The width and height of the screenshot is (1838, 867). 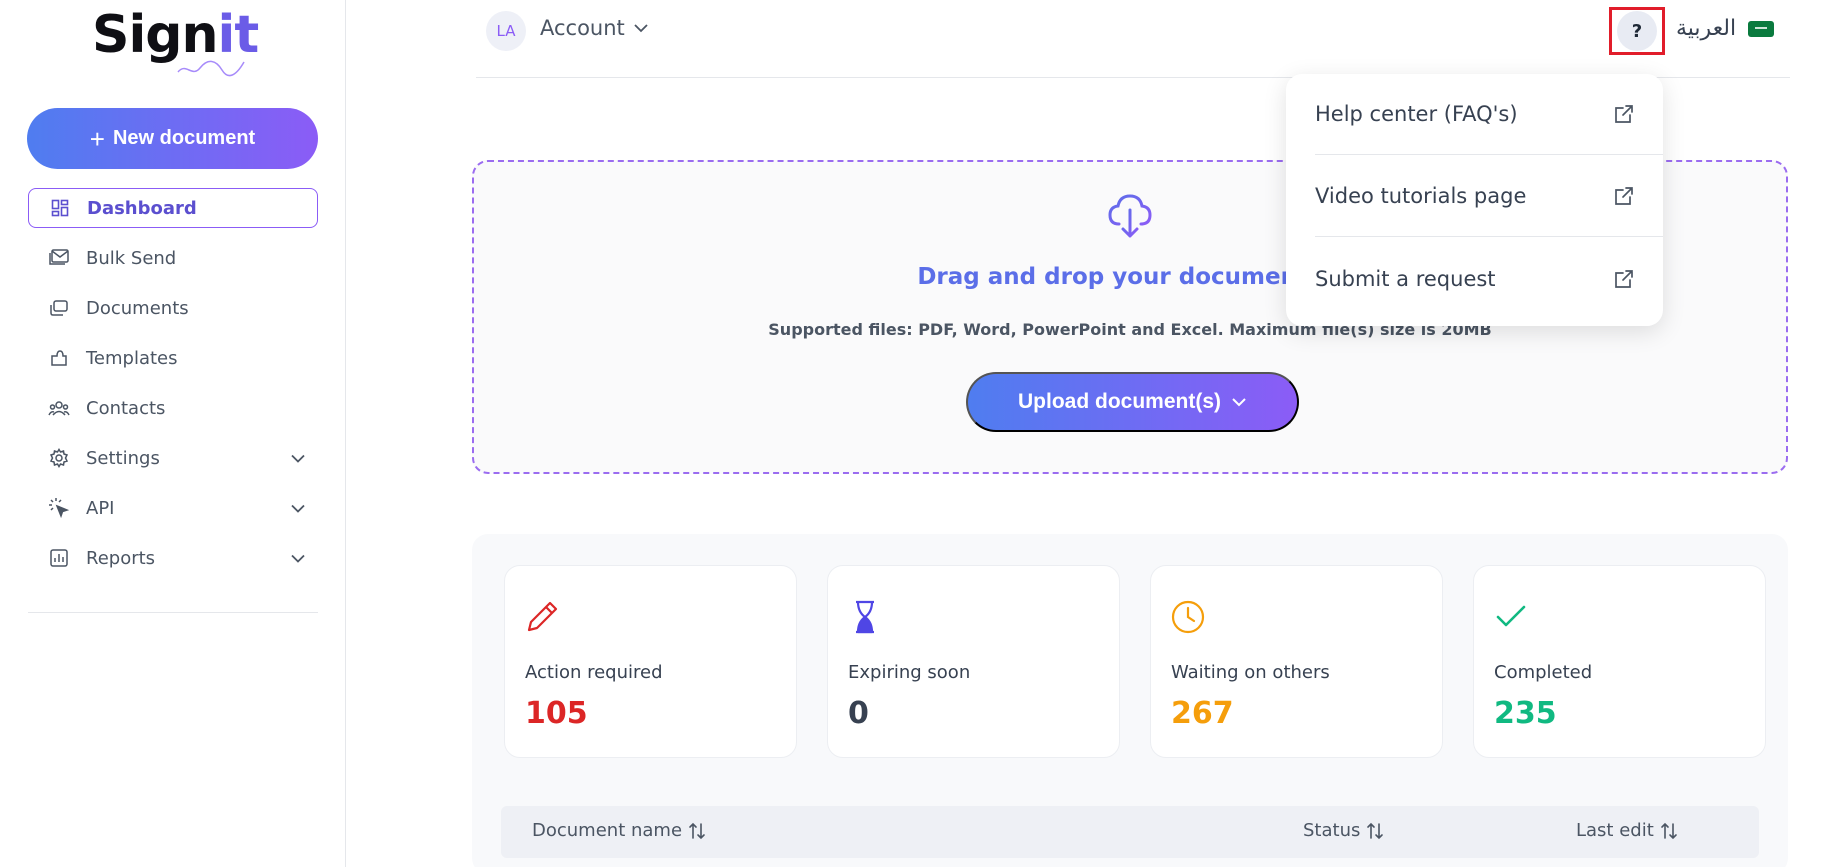 I want to click on check-icon, so click(x=1511, y=616).